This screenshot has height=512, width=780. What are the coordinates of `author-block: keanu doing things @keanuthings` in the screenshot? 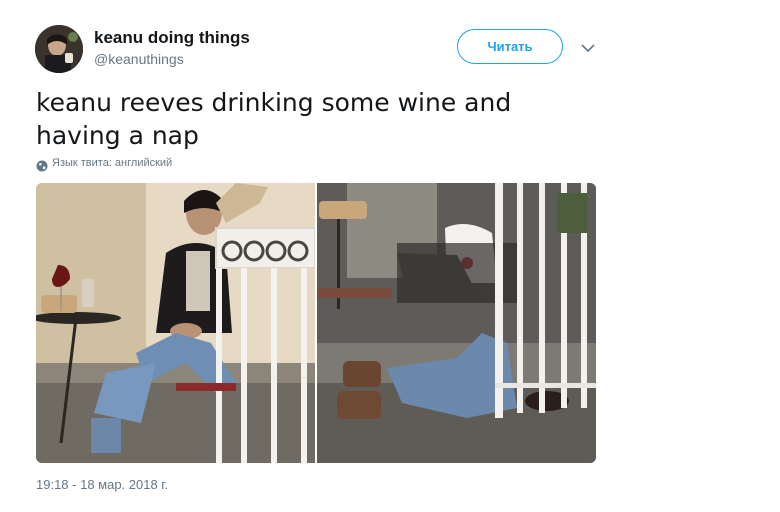 It's located at (172, 48).